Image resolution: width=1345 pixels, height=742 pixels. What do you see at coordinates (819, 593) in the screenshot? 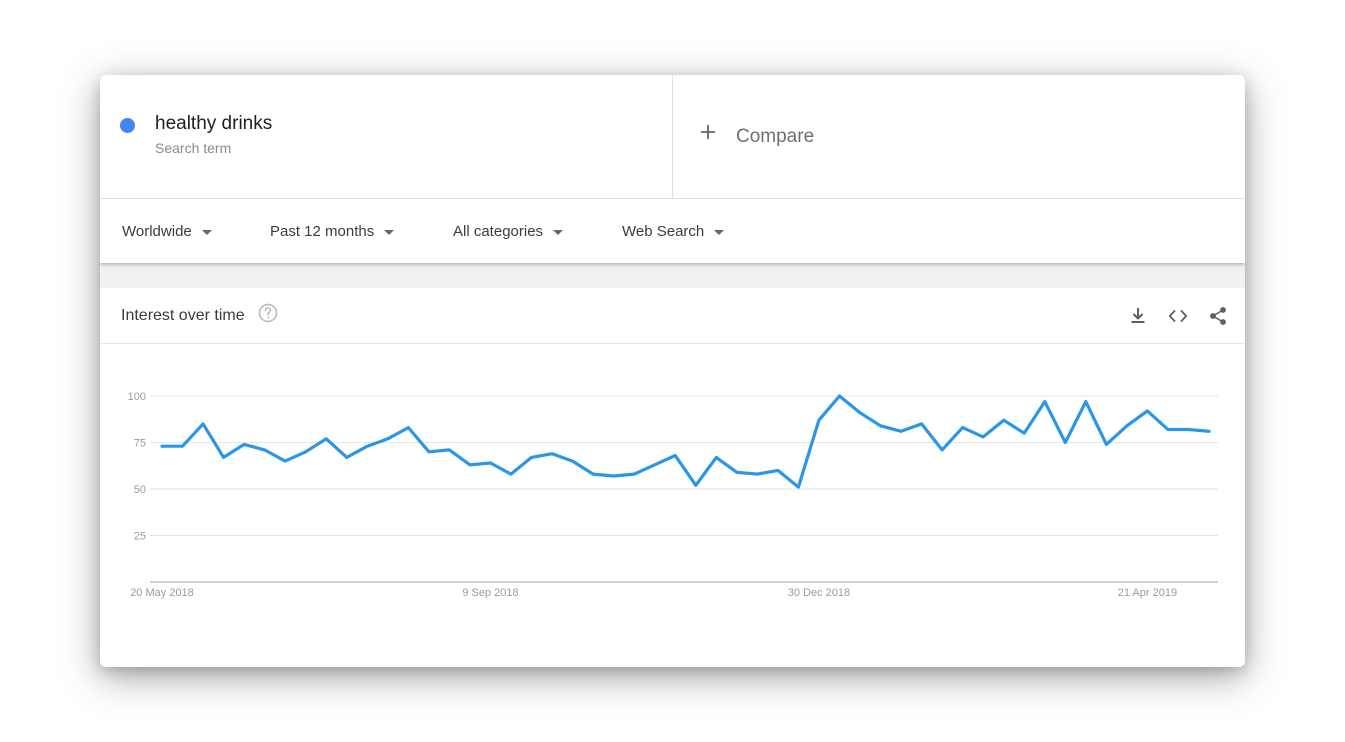
I see `x-tick-label: 30 Dec 2018` at bounding box center [819, 593].